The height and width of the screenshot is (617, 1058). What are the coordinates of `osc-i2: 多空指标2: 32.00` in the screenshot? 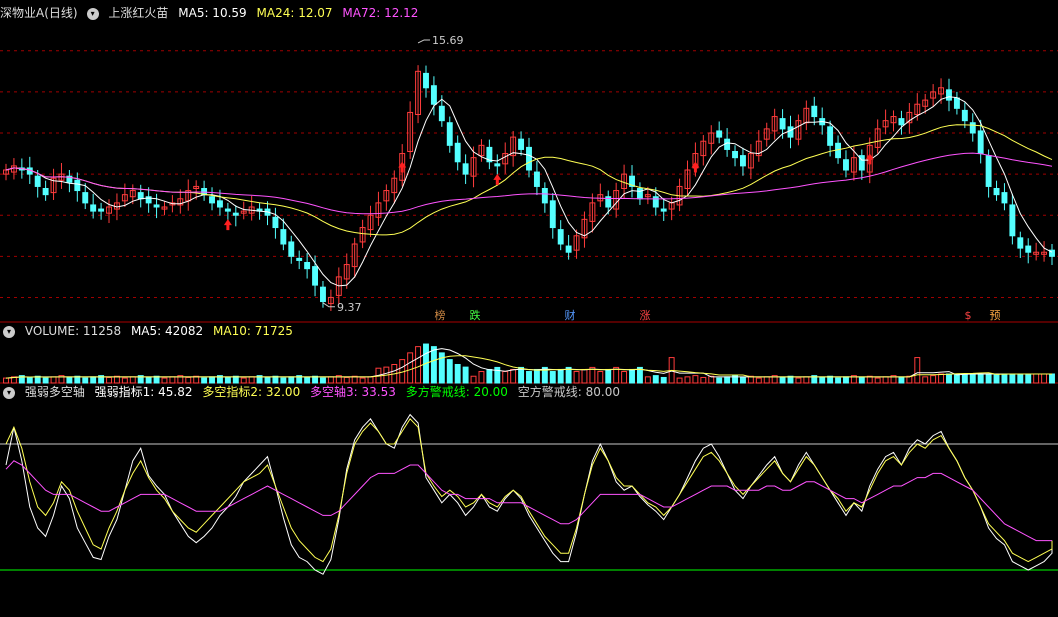 It's located at (251, 392).